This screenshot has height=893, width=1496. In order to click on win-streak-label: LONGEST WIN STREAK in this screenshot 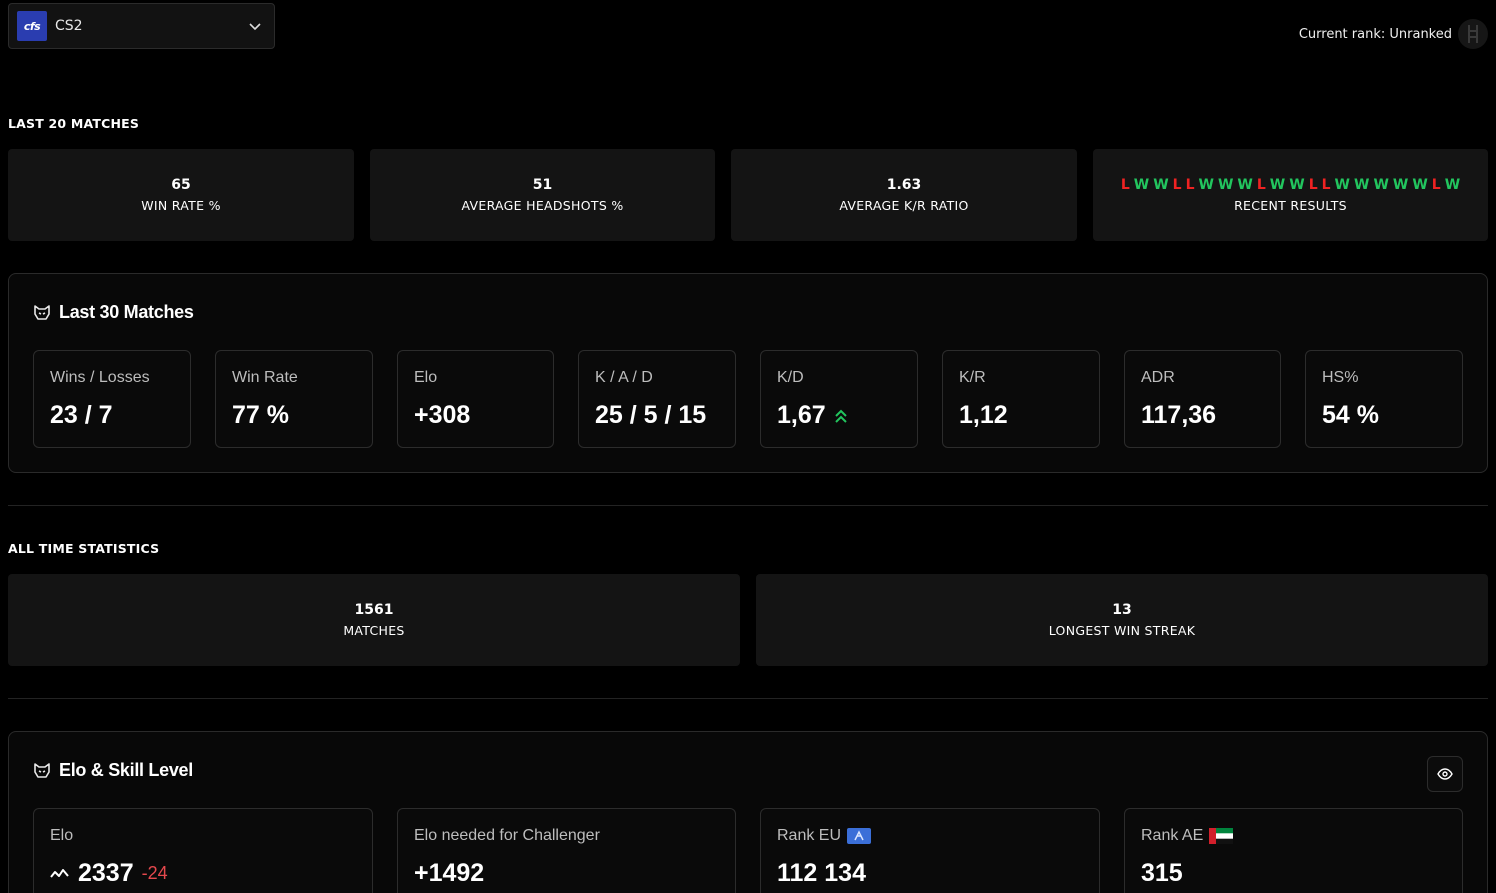, I will do `click(1122, 630)`.